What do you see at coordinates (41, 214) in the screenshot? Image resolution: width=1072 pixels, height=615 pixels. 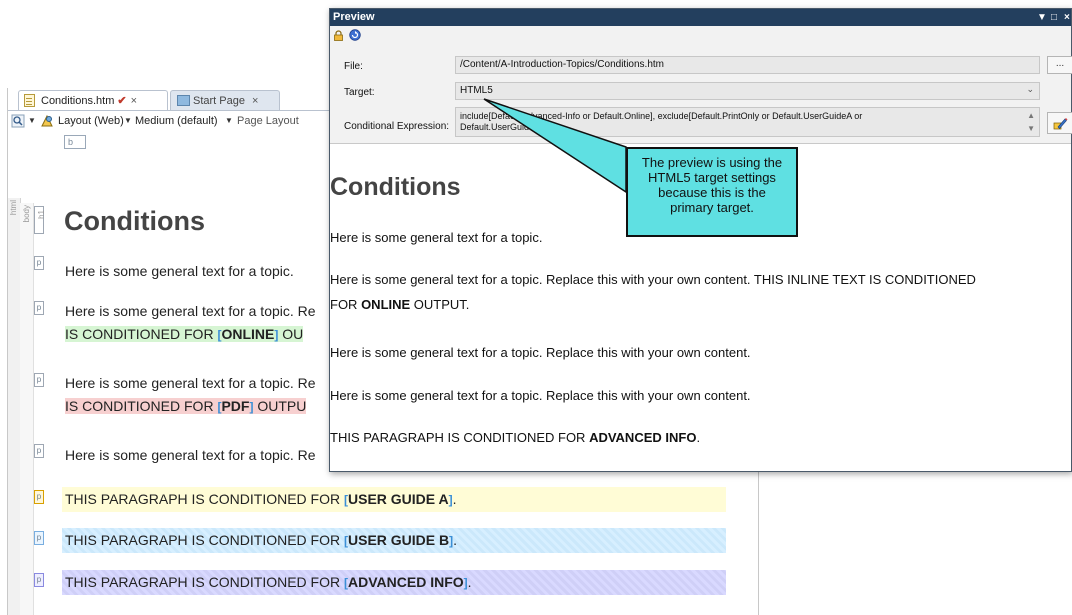 I see `structure-label-h1: h1` at bounding box center [41, 214].